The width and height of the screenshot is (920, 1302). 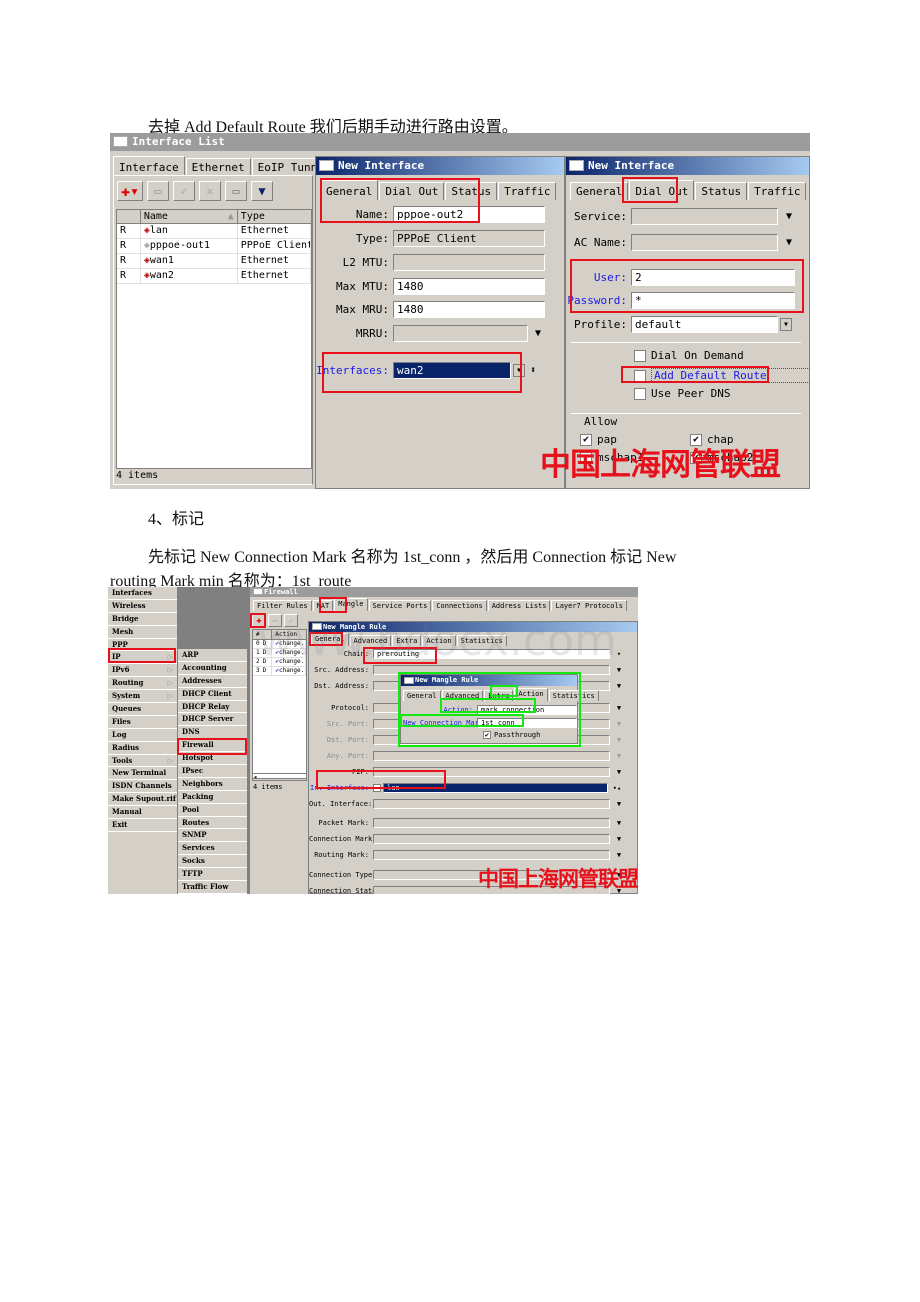 I want to click on tab-mangle: Mangle, so click(x=351, y=604).